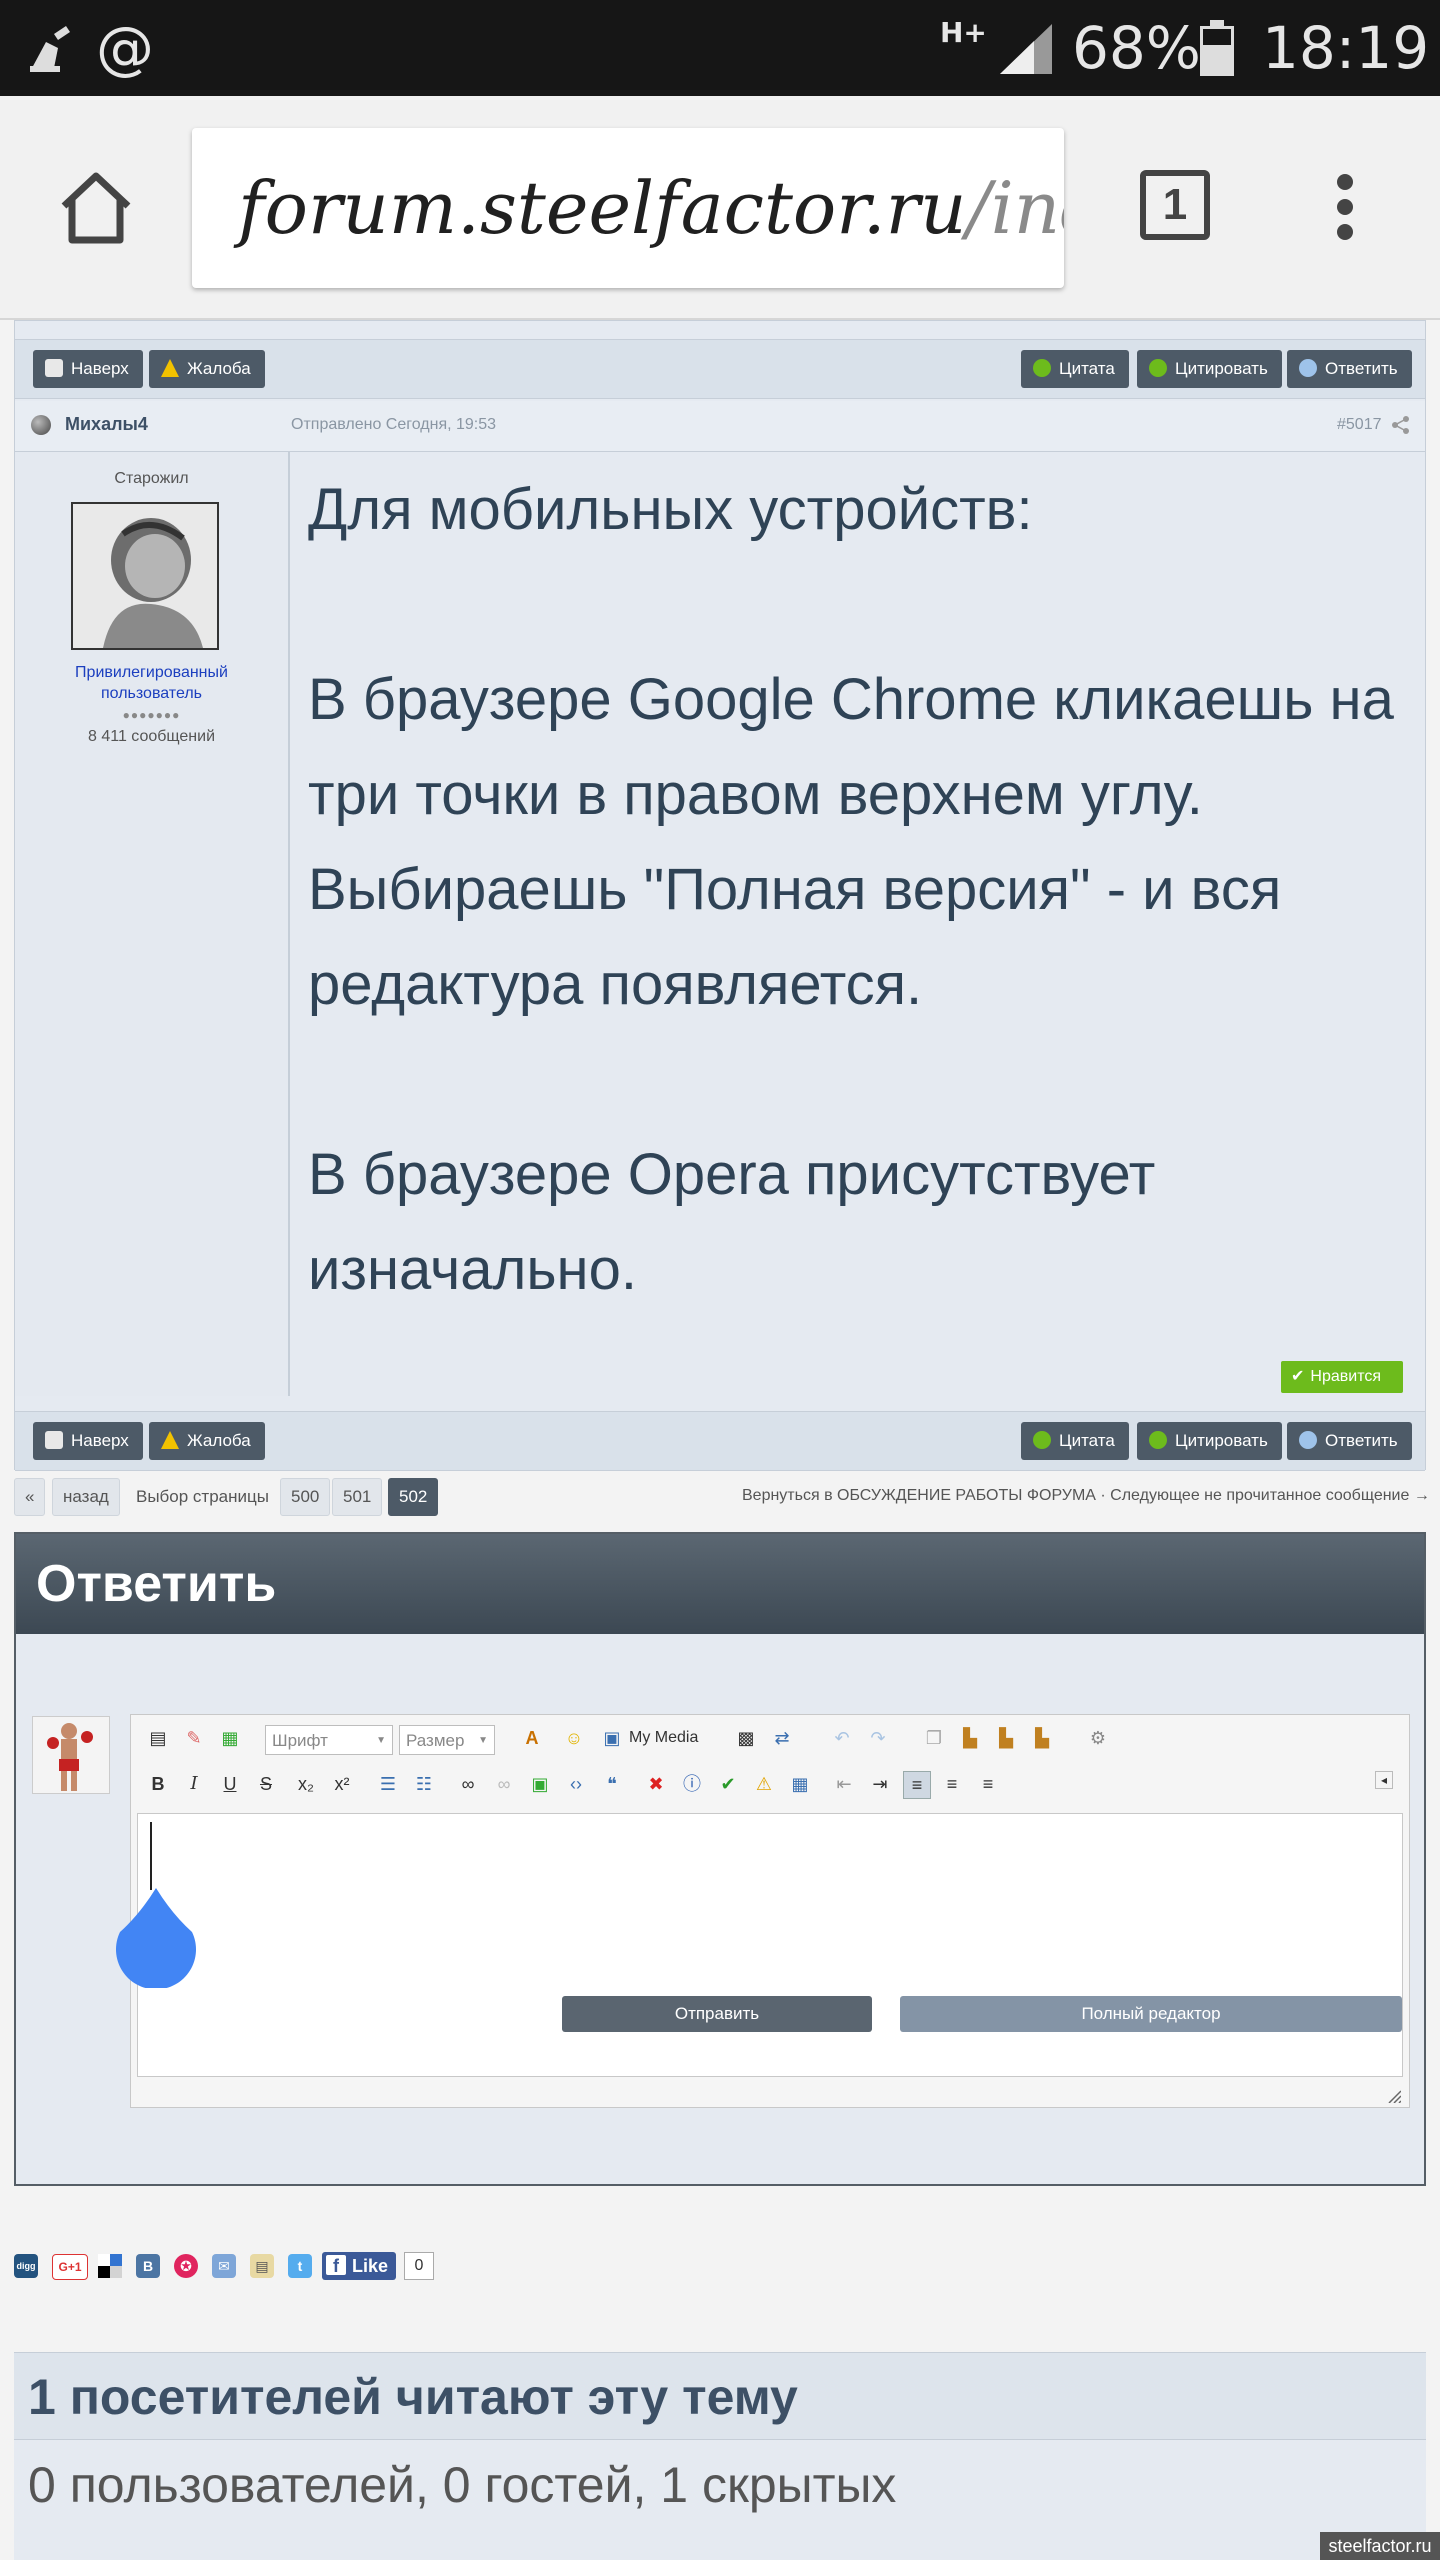 The image size is (1440, 2560). I want to click on google-plus-icon: G+1, so click(70, 2267).